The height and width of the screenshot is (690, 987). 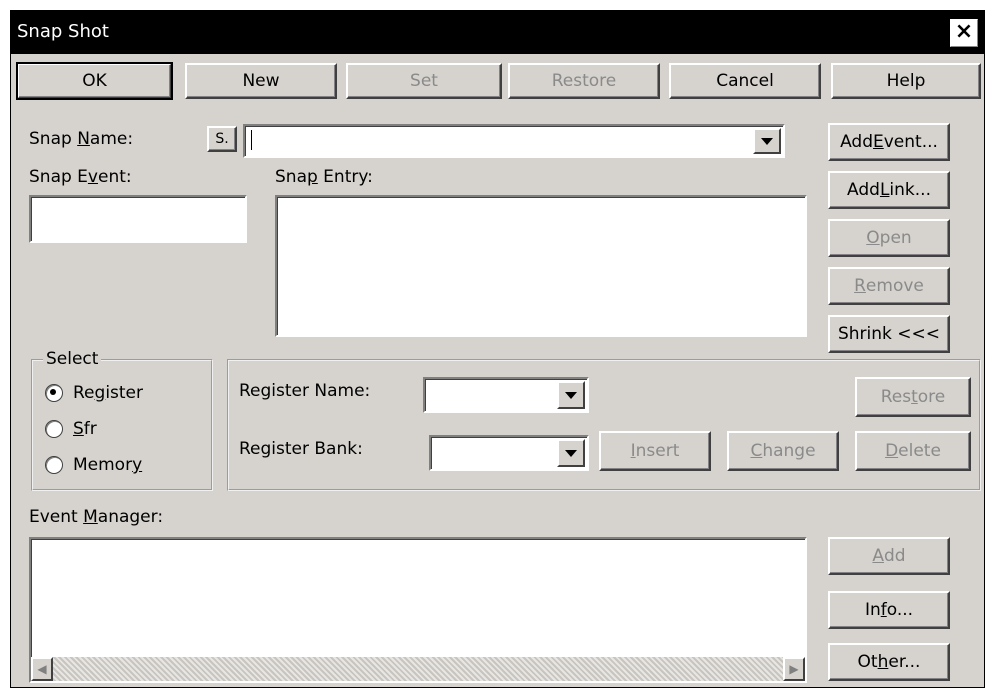 I want to click on radio-register-label: Register, so click(x=108, y=393).